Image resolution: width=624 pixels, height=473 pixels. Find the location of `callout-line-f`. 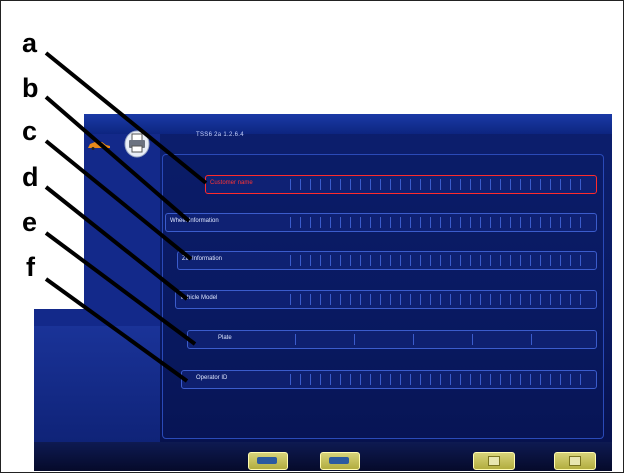

callout-line-f is located at coordinates (116, 330).